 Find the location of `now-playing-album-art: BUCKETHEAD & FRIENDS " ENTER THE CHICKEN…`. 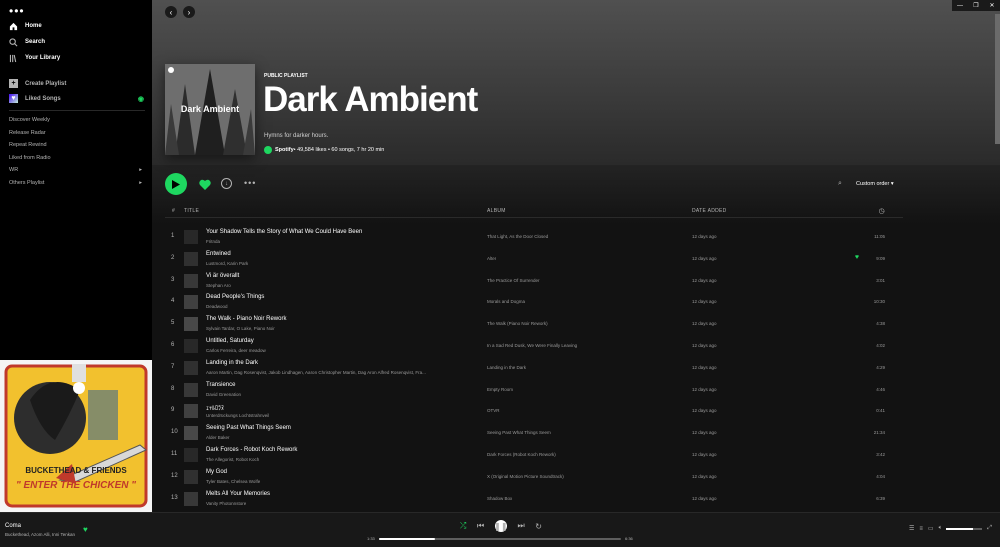

now-playing-album-art: BUCKETHEAD & FRIENDS " ENTER THE CHICKEN… is located at coordinates (76, 436).